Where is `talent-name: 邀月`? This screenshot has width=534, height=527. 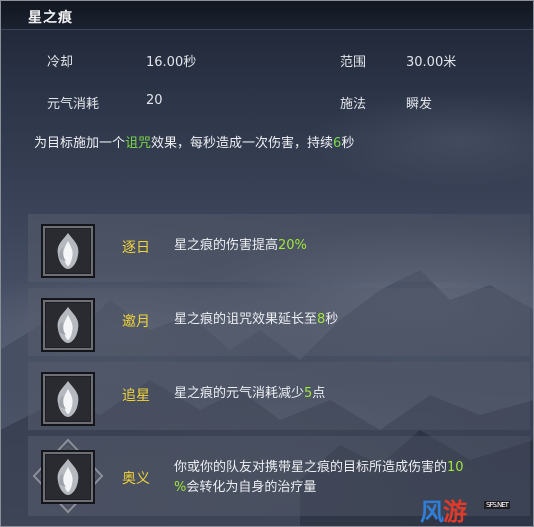 talent-name: 邀月 is located at coordinates (136, 322).